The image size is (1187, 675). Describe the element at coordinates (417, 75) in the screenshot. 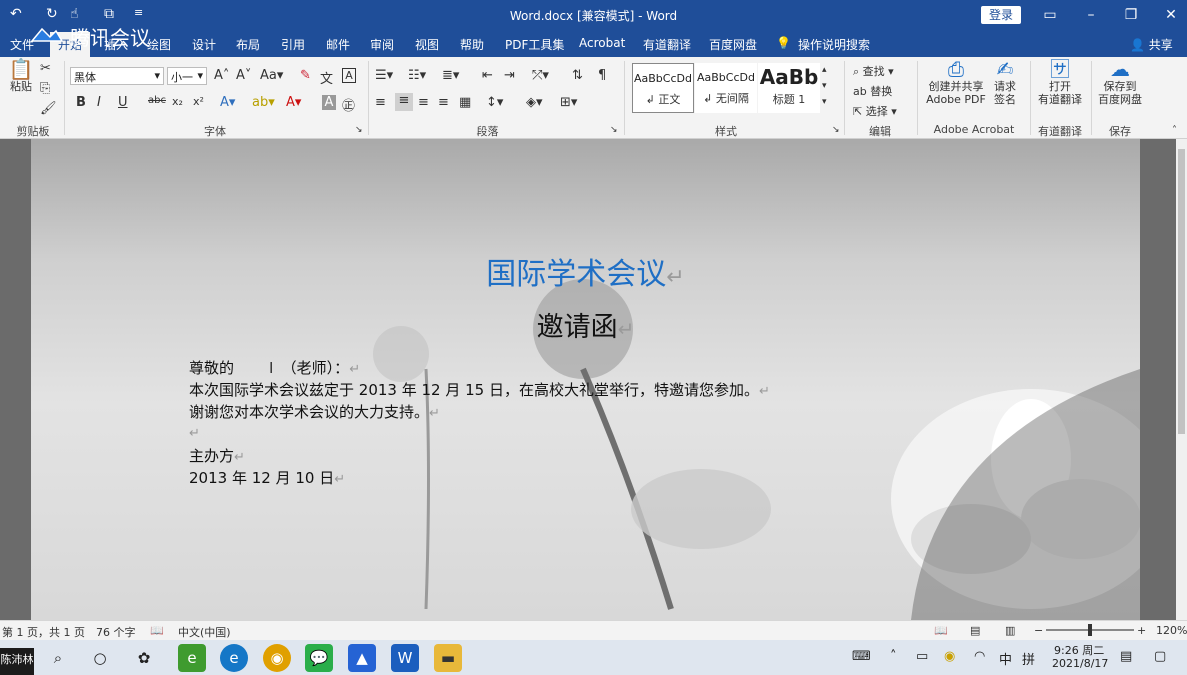

I see `numbering-icon: ☷▾` at that location.